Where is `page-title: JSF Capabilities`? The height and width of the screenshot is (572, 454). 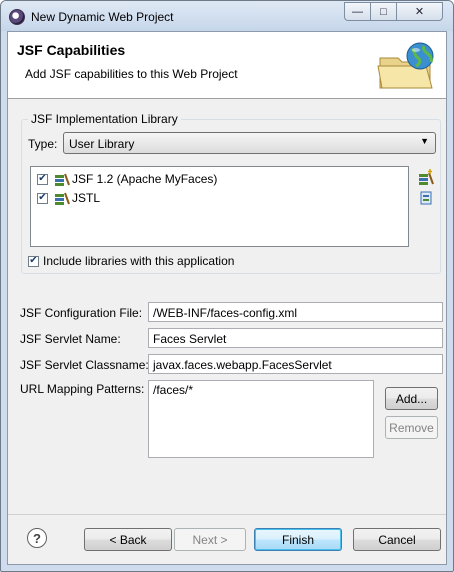
page-title: JSF Capabilities is located at coordinates (71, 50).